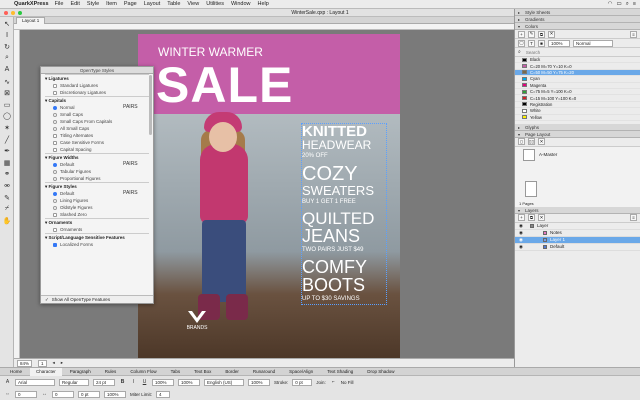 This screenshot has height=400, width=640. What do you see at coordinates (7, 140) in the screenshot?
I see `line-tool-icon: ╱` at bounding box center [7, 140].